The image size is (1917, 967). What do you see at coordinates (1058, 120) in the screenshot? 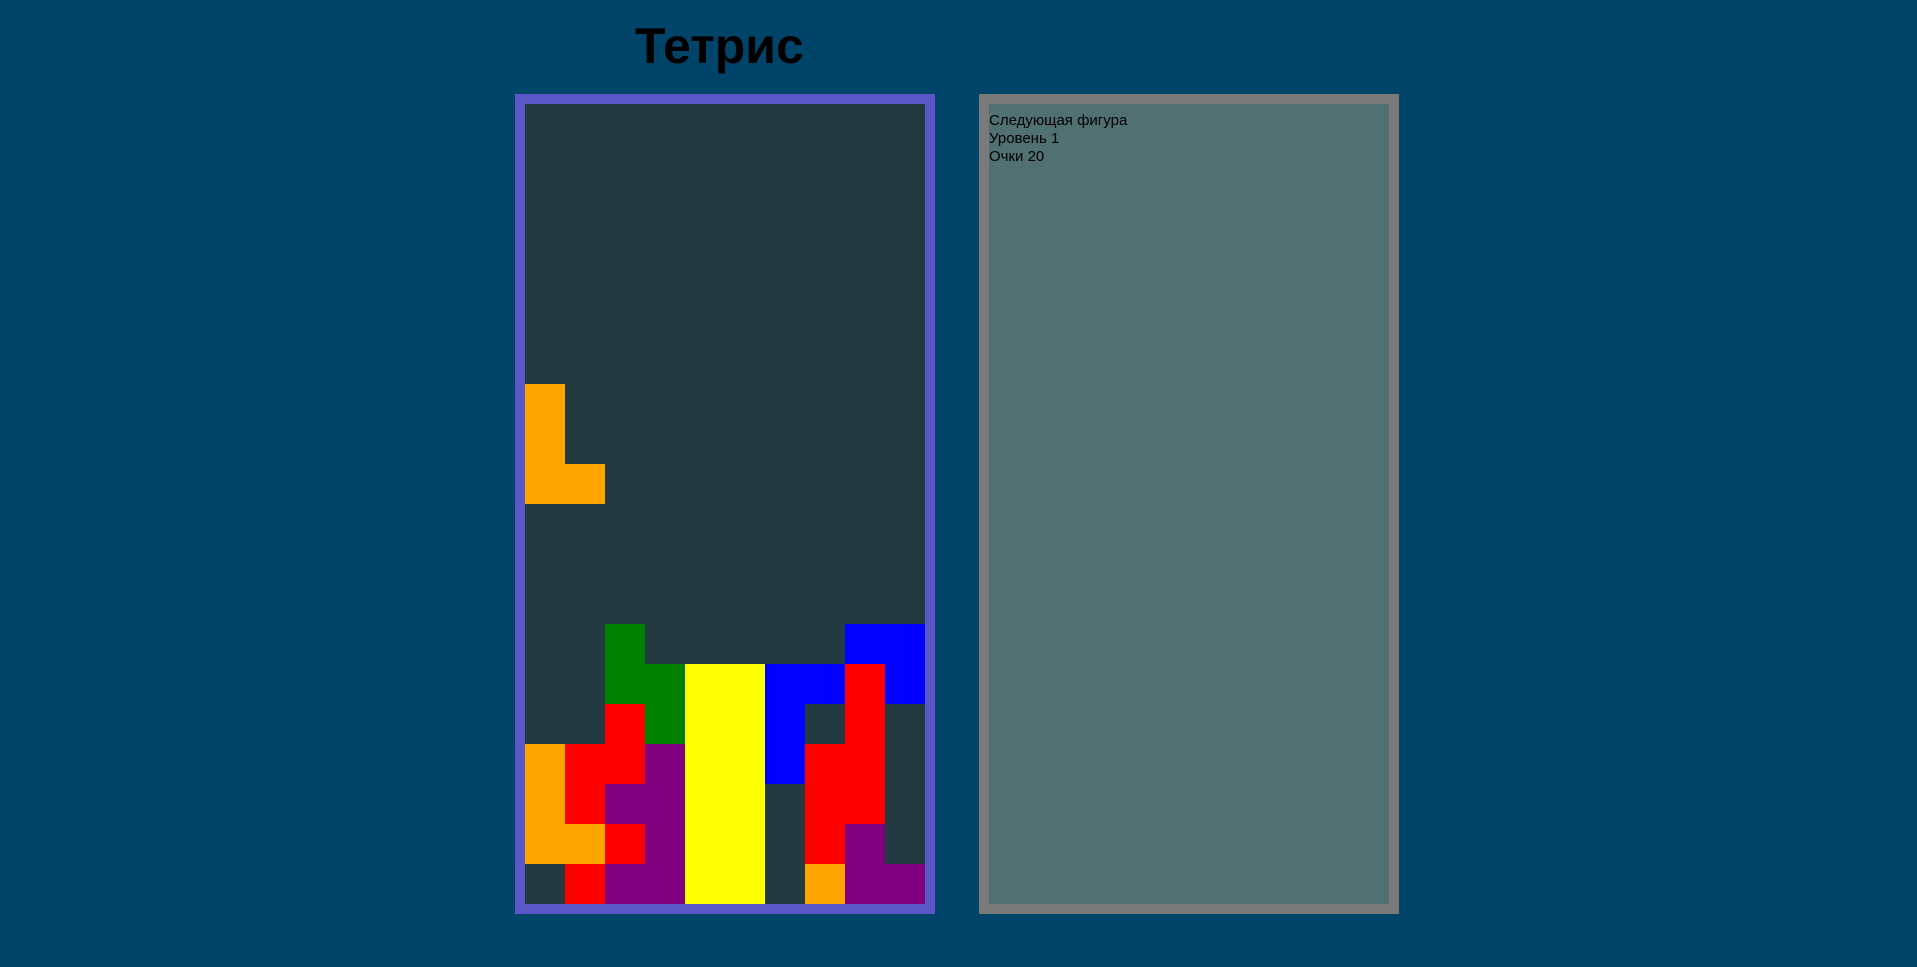
I see `next-piece-label: Следующая фигура` at bounding box center [1058, 120].